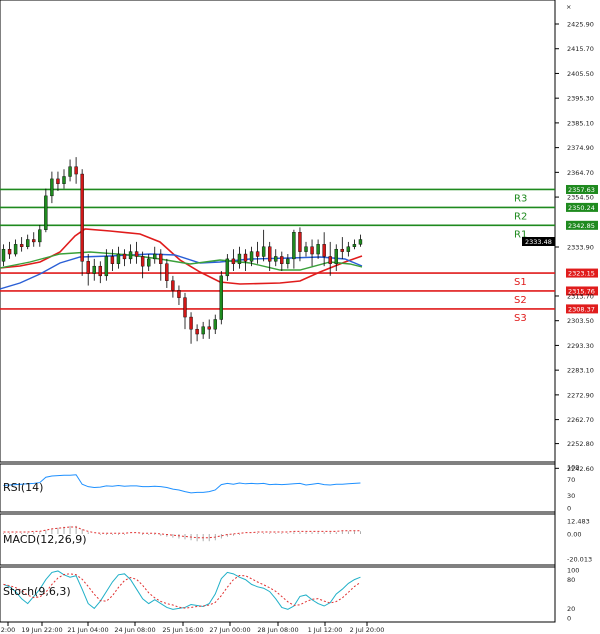  Describe the element at coordinates (41, 630) in the screenshot. I see `time-tick-label: 19 Jun 22:00` at that location.